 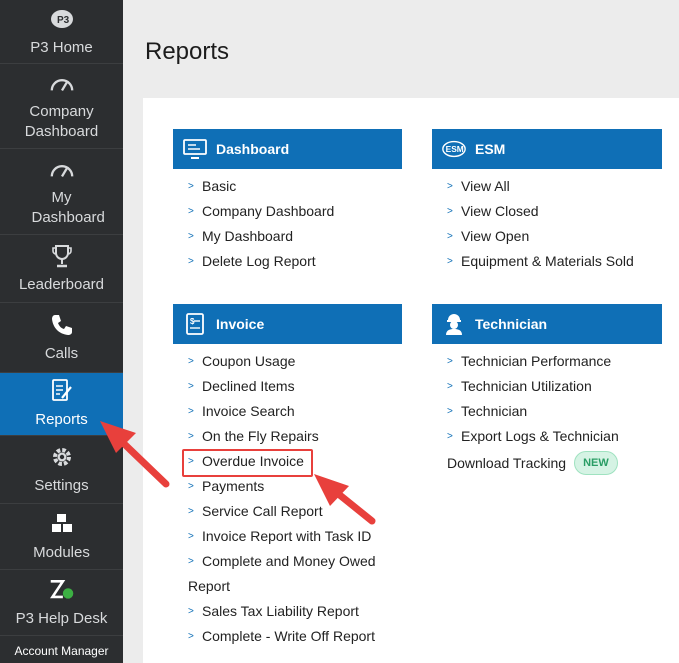 I want to click on sidebar-item-label: Leaderboard, so click(x=61, y=284).